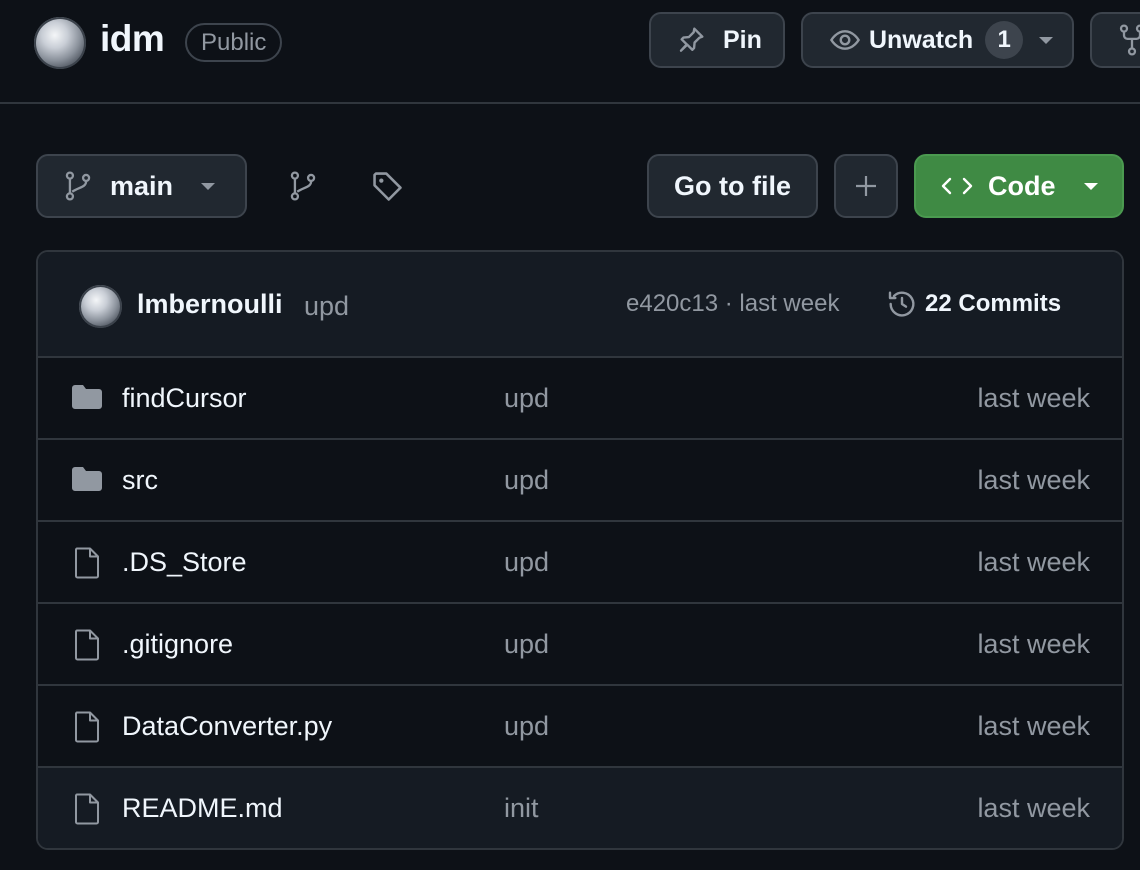 The width and height of the screenshot is (1140, 870). What do you see at coordinates (326, 306) in the screenshot?
I see `commit-message: upd` at bounding box center [326, 306].